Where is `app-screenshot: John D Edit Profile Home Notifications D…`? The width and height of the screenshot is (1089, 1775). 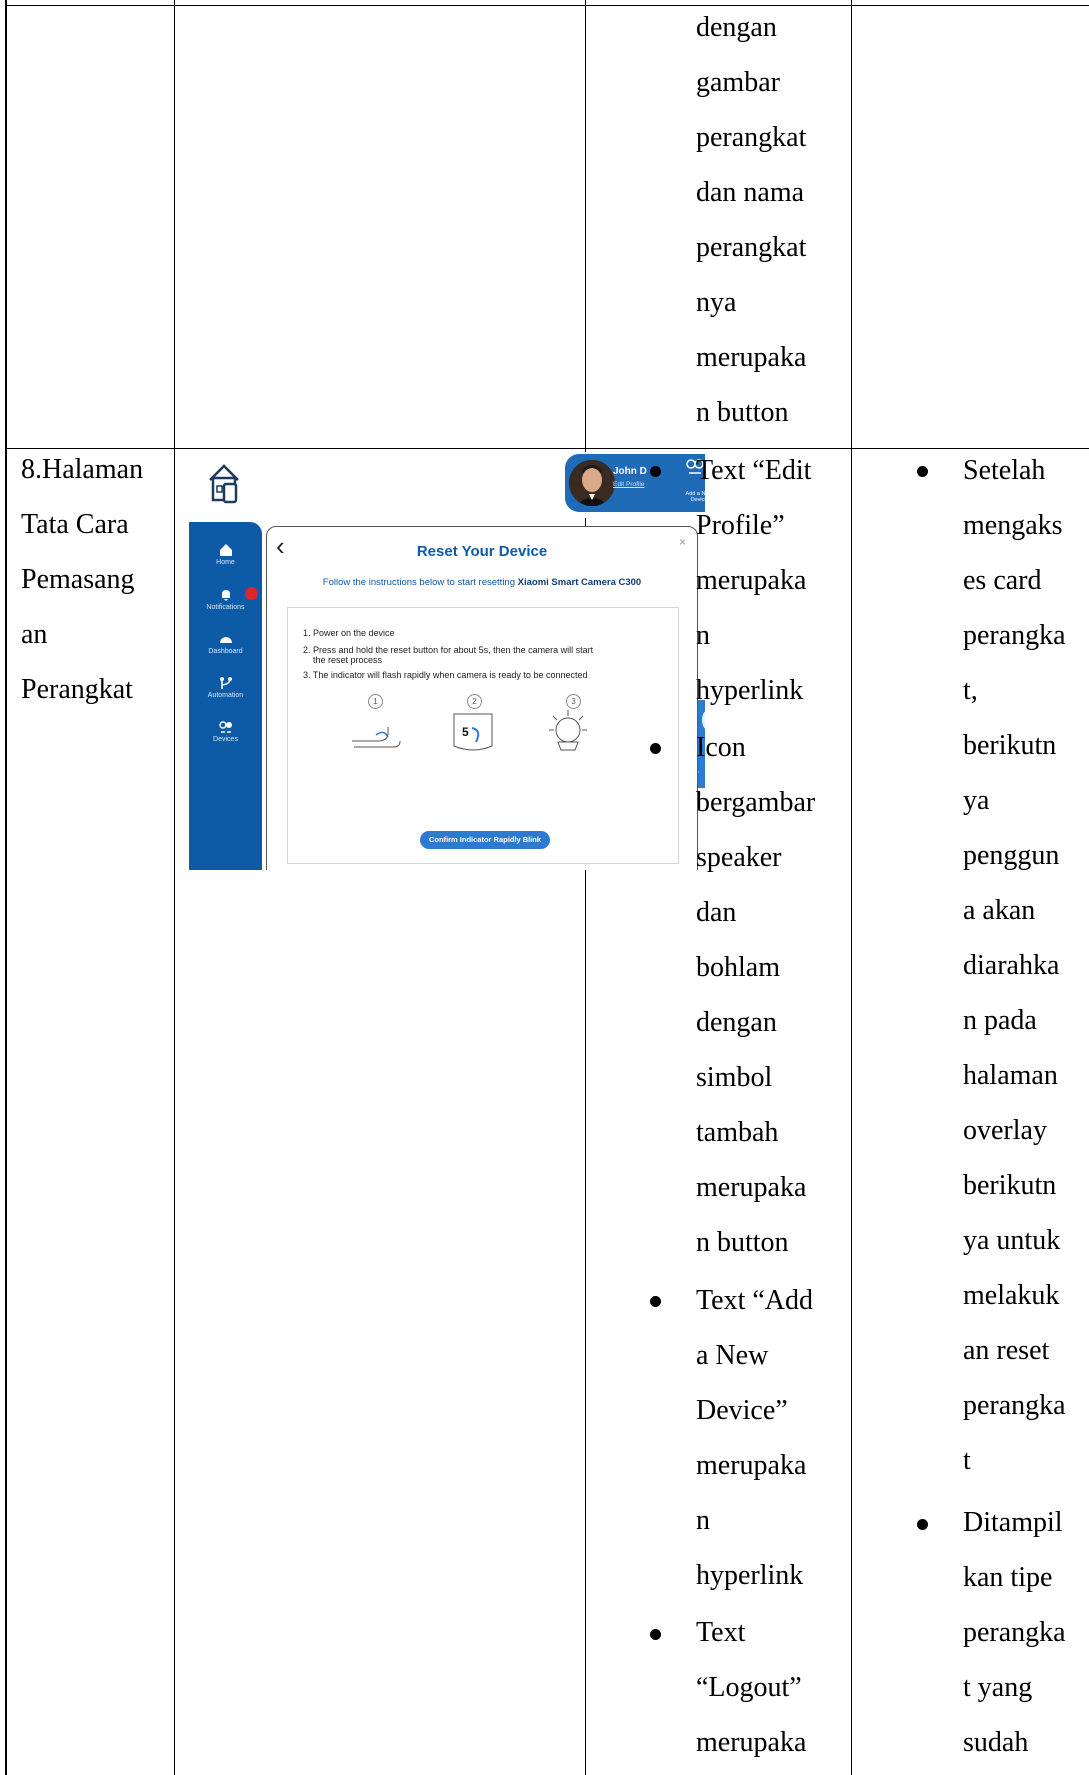
app-screenshot: John D Edit Profile Home Notifications D… is located at coordinates (447, 661).